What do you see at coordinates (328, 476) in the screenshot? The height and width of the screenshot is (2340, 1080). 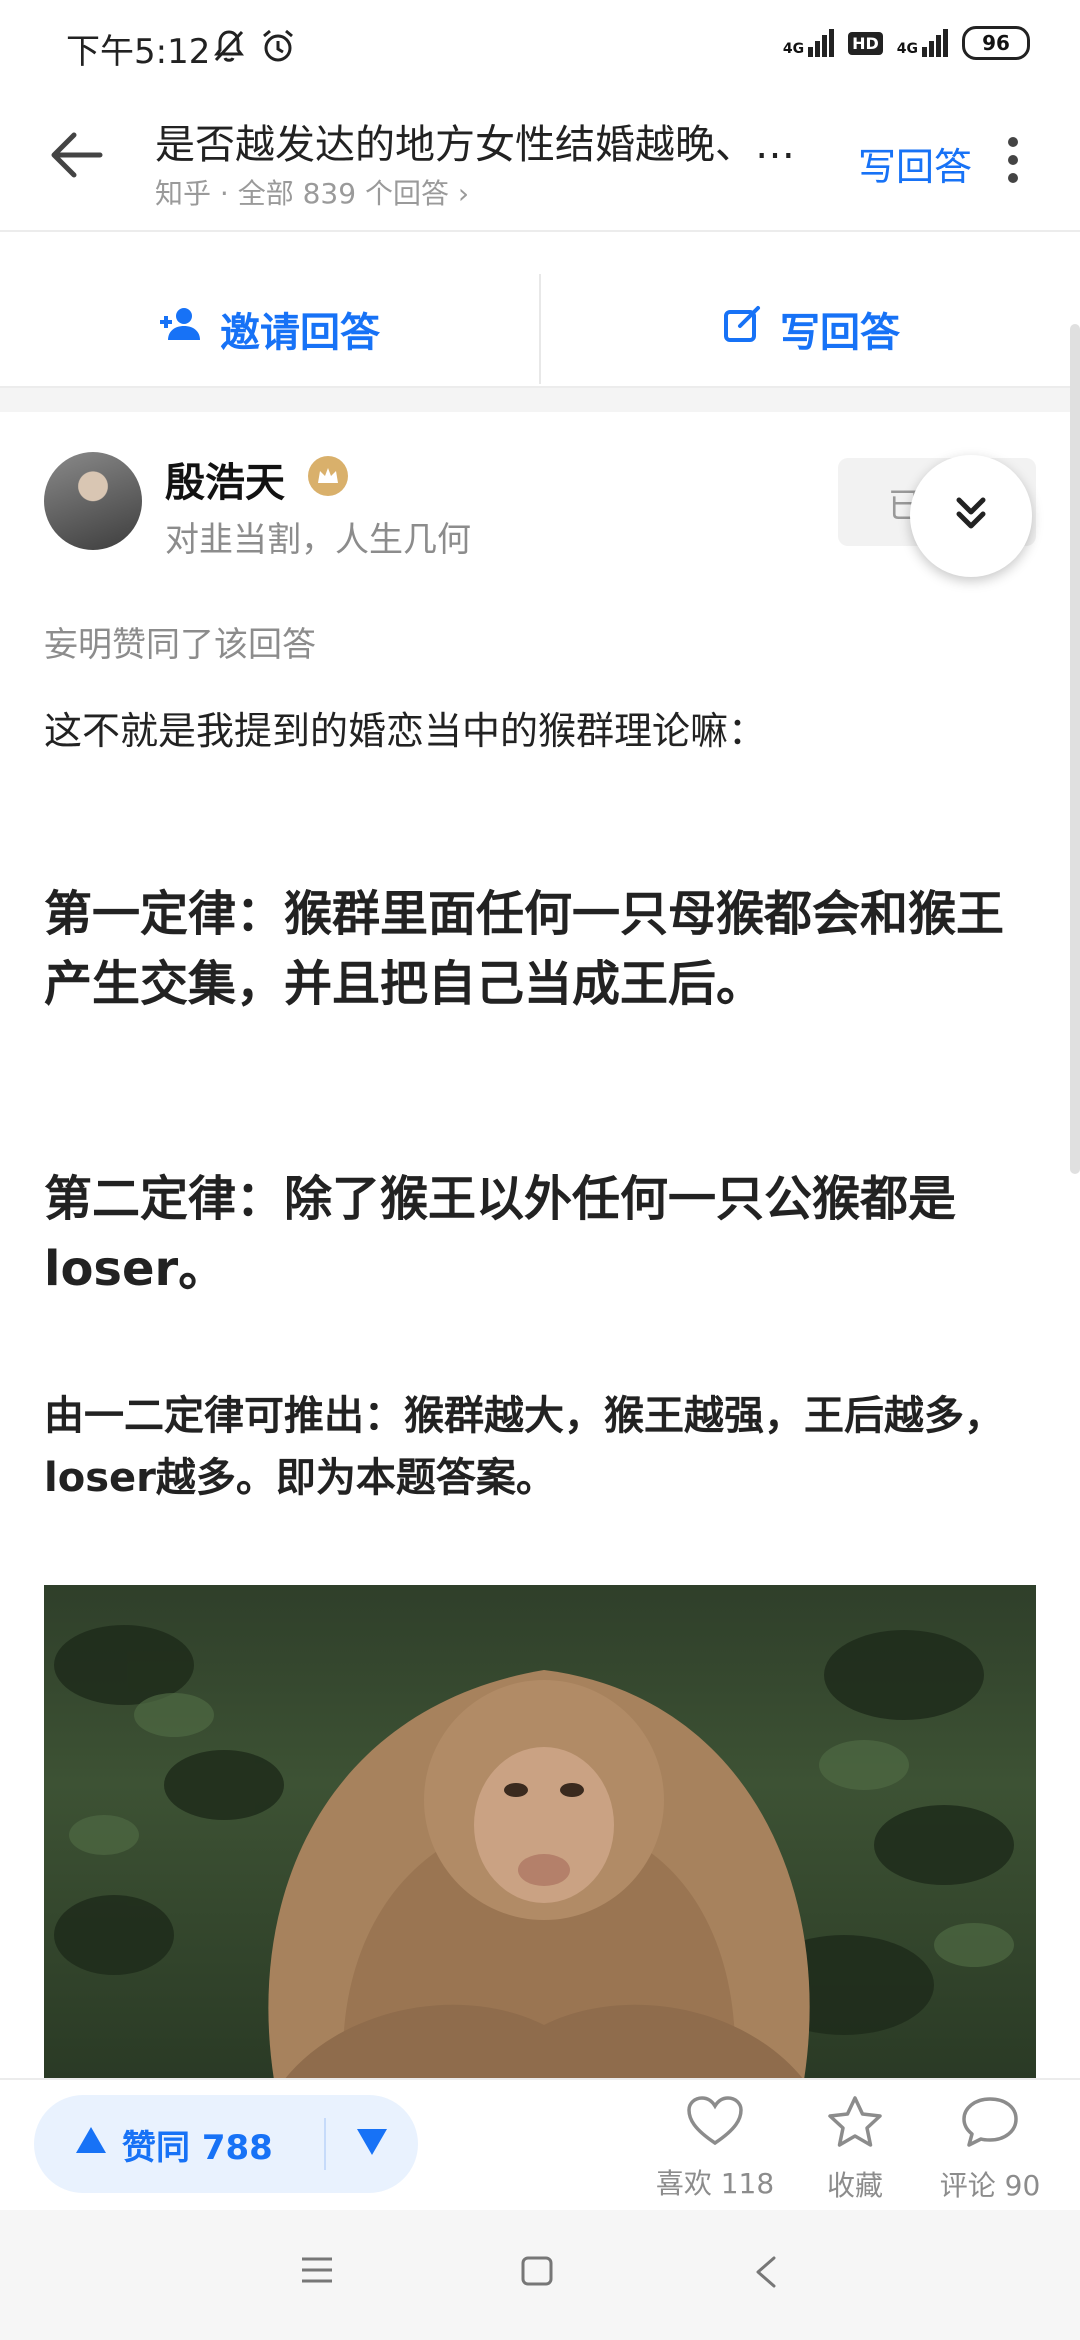 I see `crown-badge-icon` at bounding box center [328, 476].